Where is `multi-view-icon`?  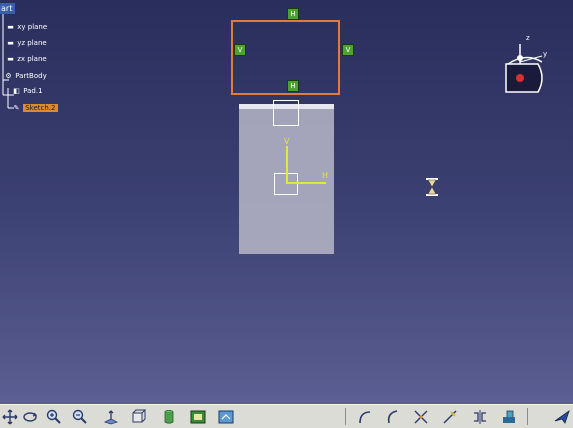
multi-view-icon is located at coordinates (138, 416).